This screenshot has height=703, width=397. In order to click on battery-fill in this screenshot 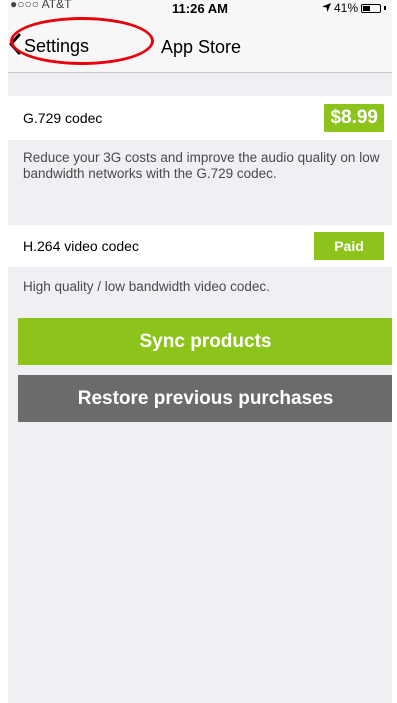, I will do `click(366, 8)`.